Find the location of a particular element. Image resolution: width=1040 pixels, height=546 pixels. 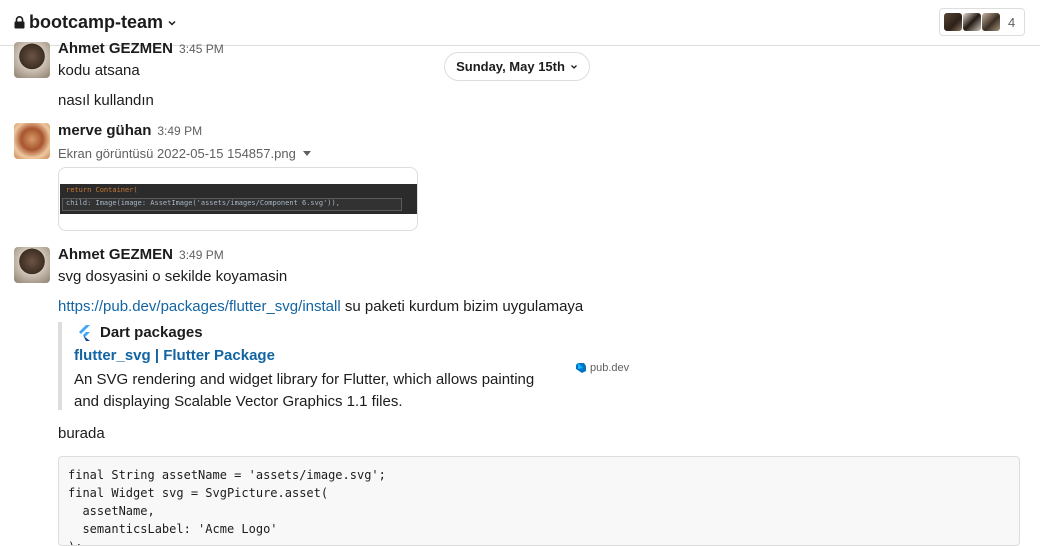

channel-name: bootcamp-team is located at coordinates (96, 22).